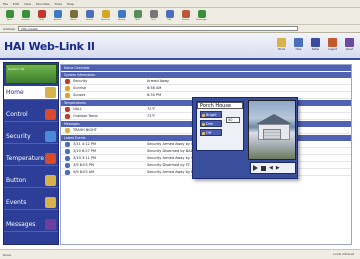 This screenshot has width=360, height=259. I want to click on toolbar-print-button: Print, so click(153, 16).